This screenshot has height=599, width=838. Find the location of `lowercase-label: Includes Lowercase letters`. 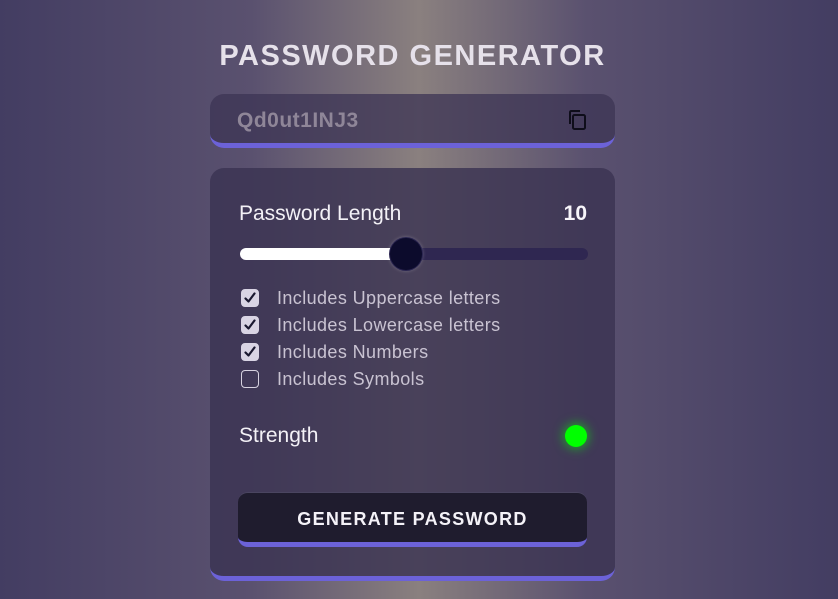

lowercase-label: Includes Lowercase letters is located at coordinates (389, 325).